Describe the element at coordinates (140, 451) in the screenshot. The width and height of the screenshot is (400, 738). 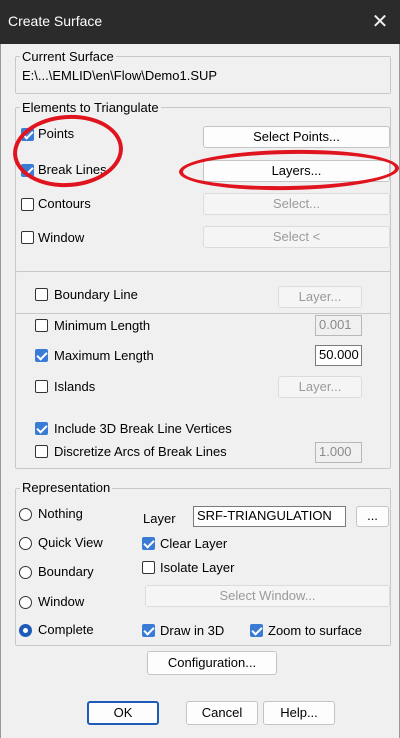
I see `discretize-label: Discretize Arcs of Break Lines` at that location.